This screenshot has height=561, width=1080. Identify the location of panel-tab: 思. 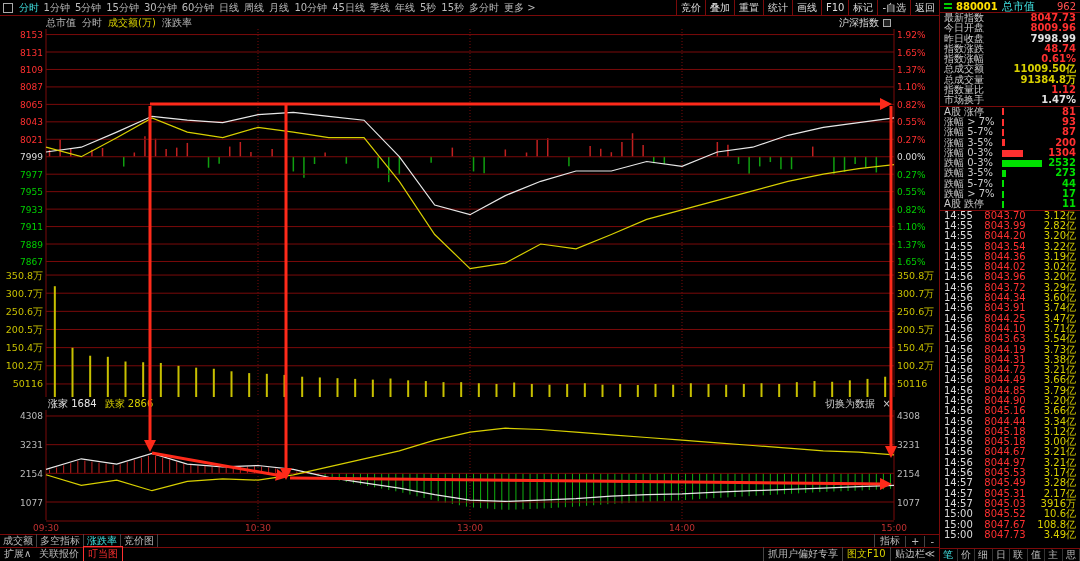
(1071, 555).